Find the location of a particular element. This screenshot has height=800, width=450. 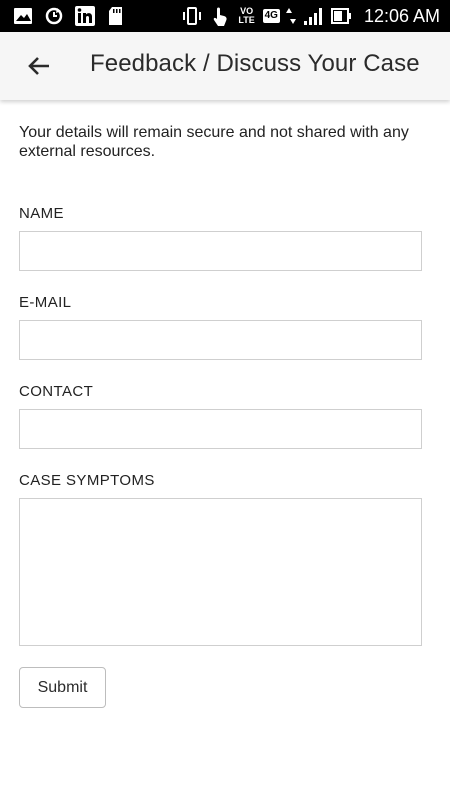

contact-field is located at coordinates (220, 429).